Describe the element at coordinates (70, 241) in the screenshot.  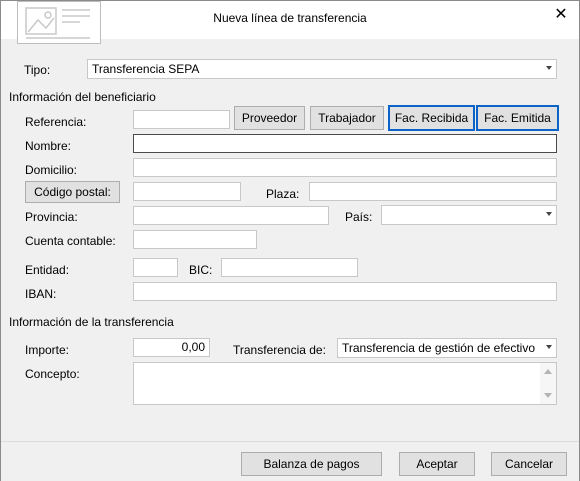
I see `cuenta-contable-label: Cuenta contable:` at that location.